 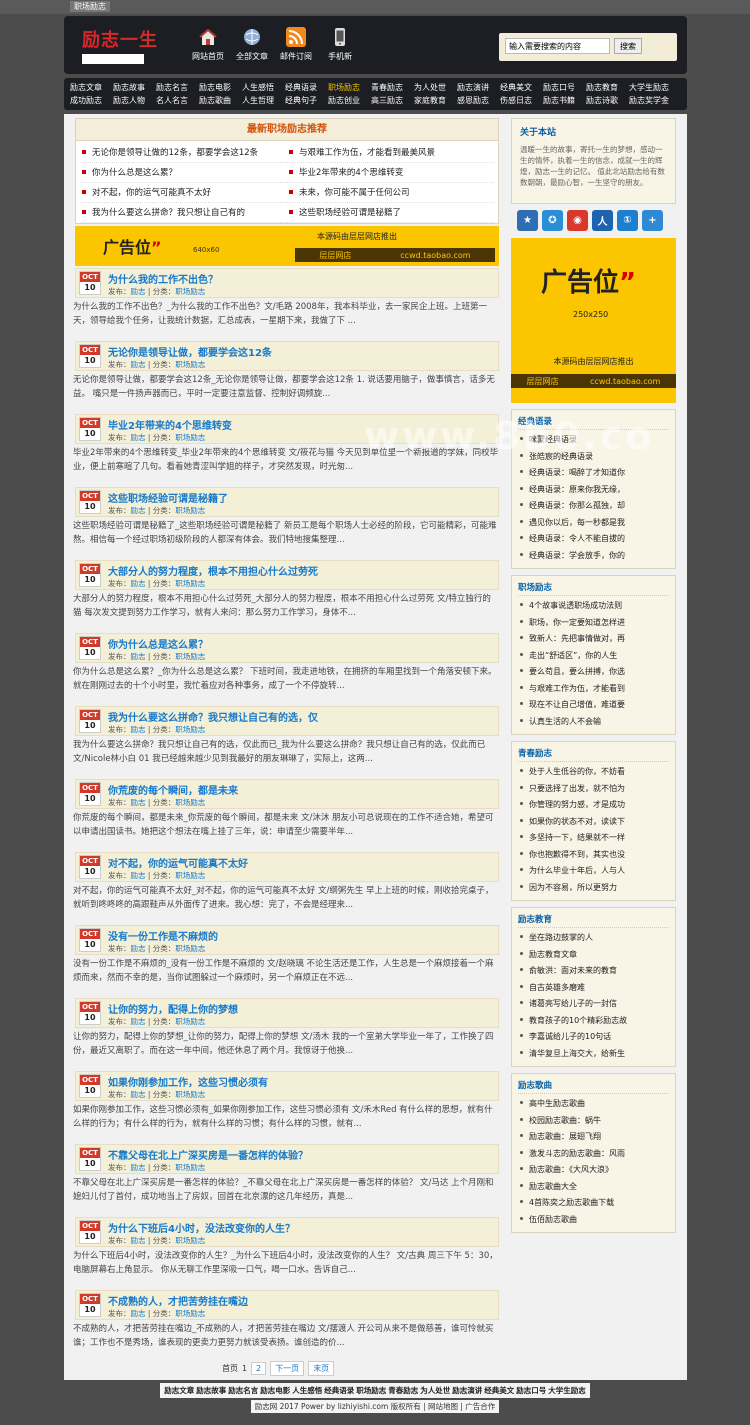 What do you see at coordinates (177, 100) in the screenshot?
I see `menu-item: 名人名言` at bounding box center [177, 100].